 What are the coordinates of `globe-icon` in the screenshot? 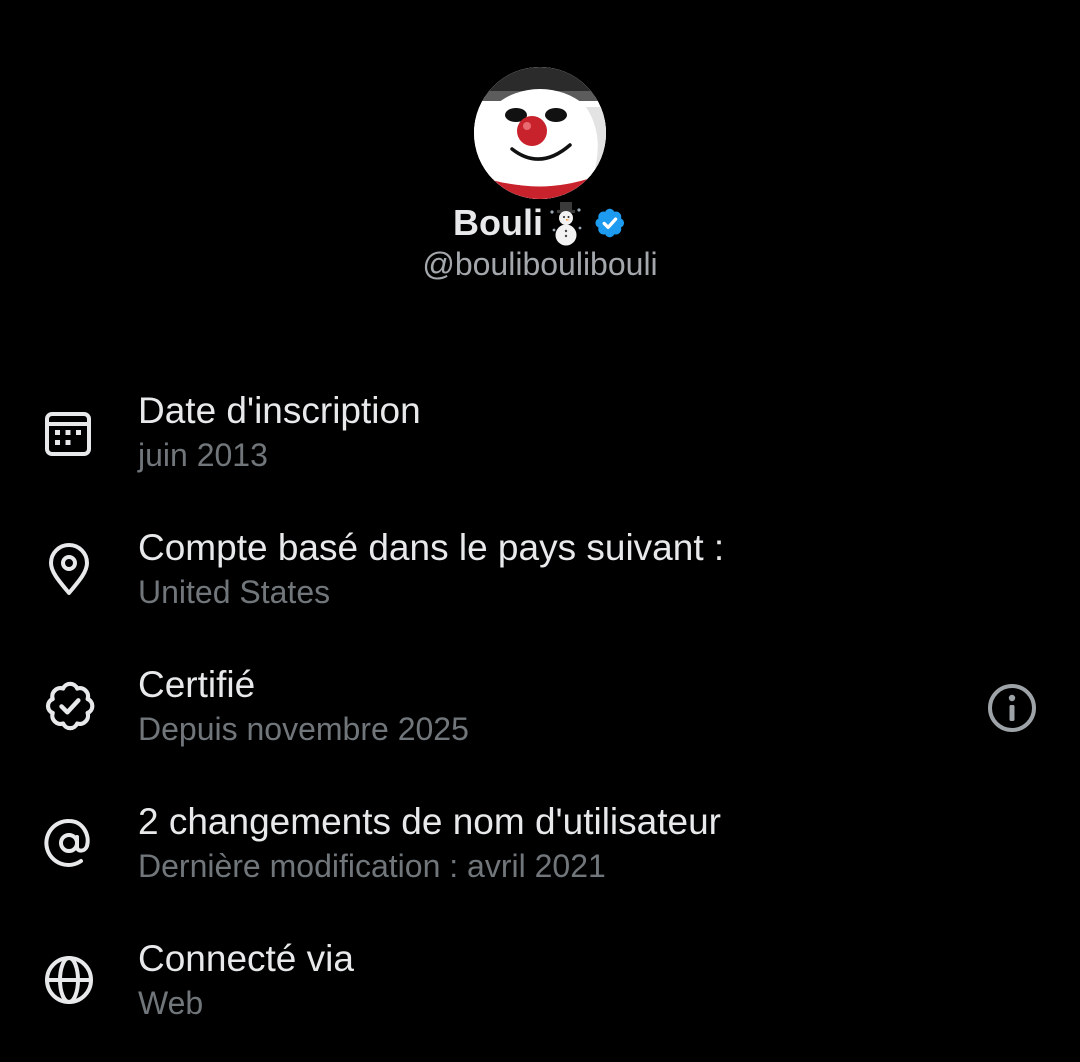 It's located at (69, 980).